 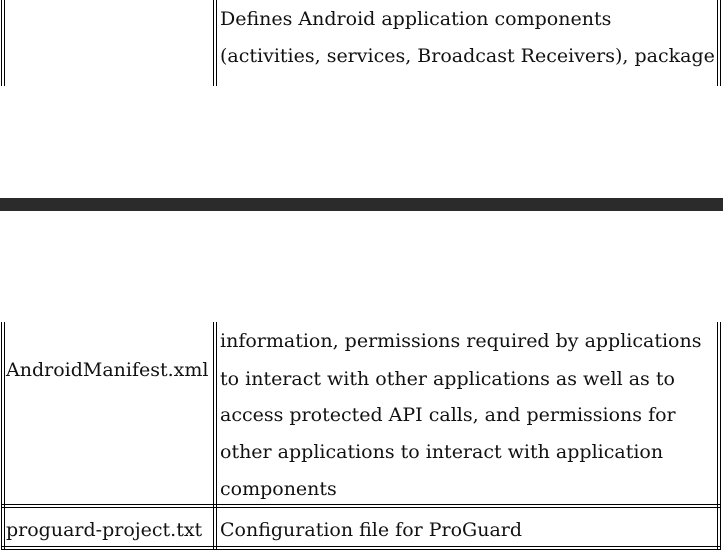 I want to click on page-separator, so click(x=361, y=204).